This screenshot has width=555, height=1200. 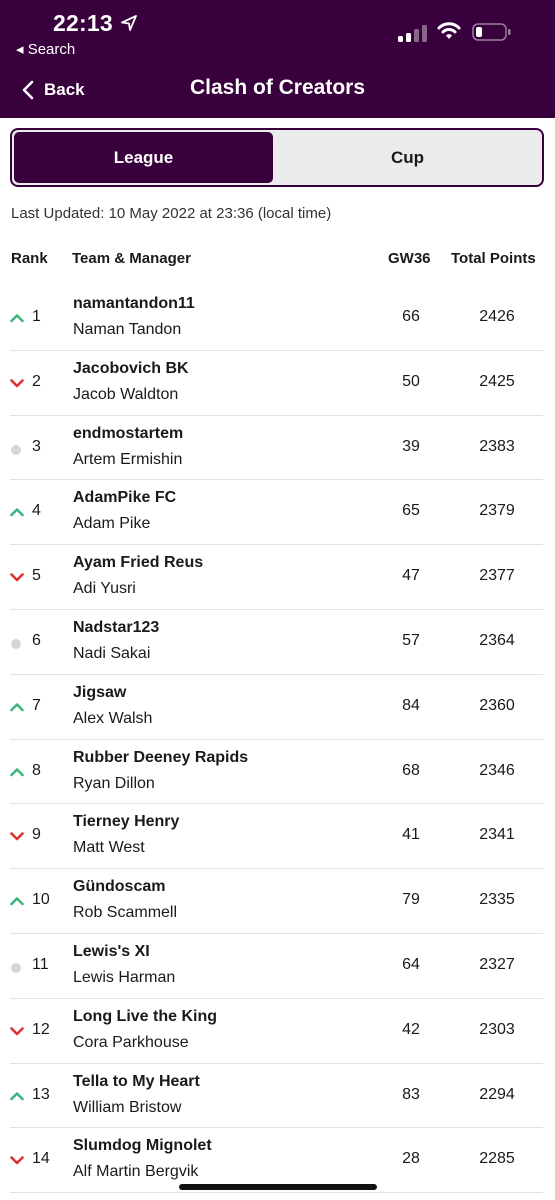 I want to click on rank-number: 1, so click(x=36, y=316).